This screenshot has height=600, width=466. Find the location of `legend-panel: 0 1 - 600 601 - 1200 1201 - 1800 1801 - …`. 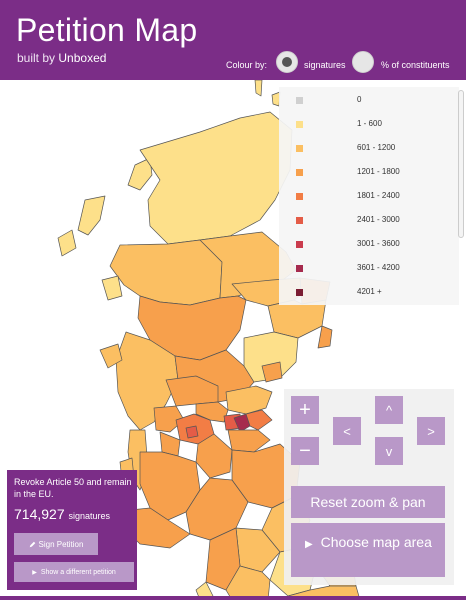

legend-panel: 0 1 - 600 601 - 1200 1201 - 1800 1801 - … is located at coordinates (369, 196).